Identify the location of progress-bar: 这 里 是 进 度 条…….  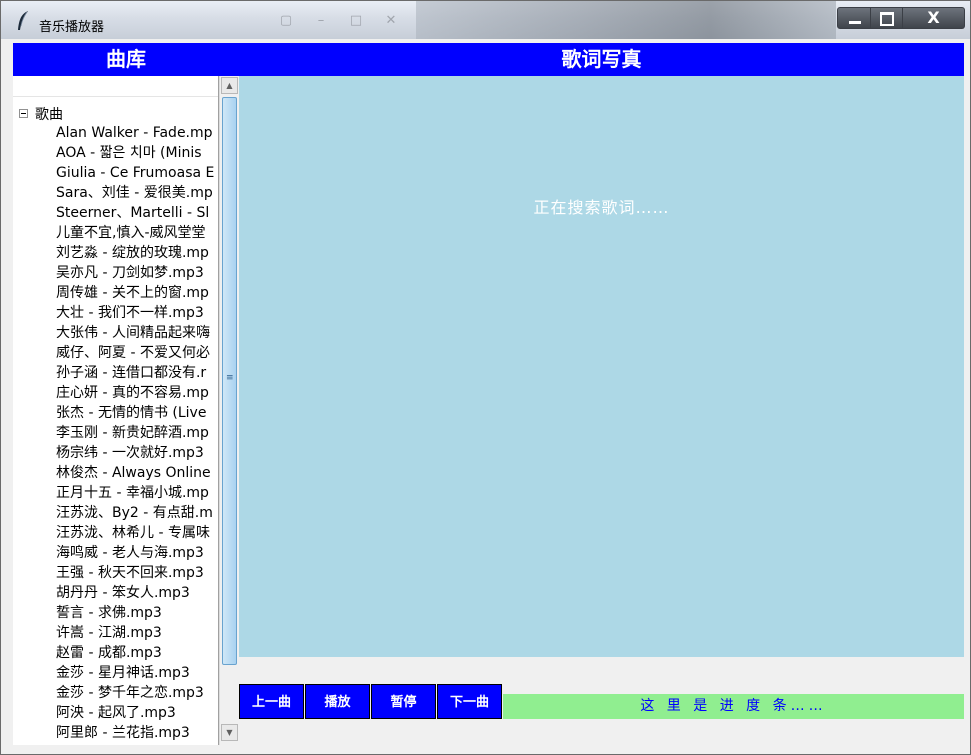
(733, 706).